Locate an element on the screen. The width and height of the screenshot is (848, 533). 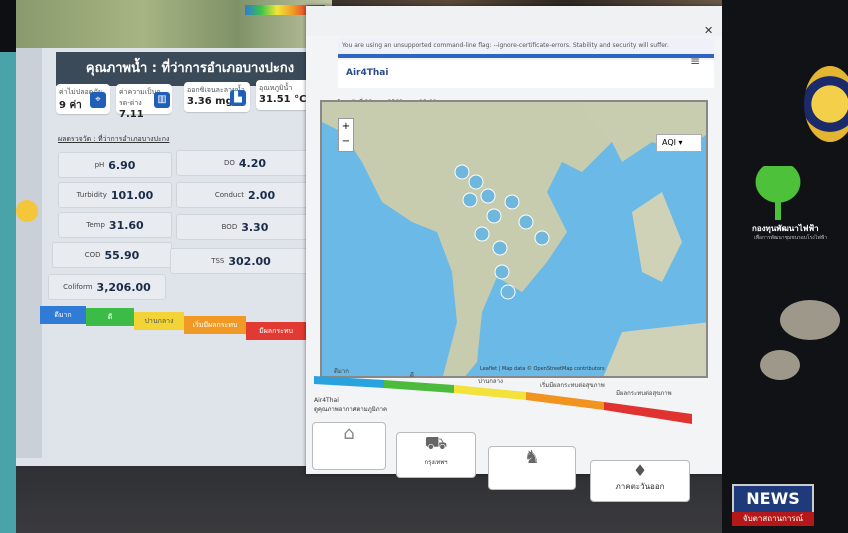
param-cell: Turbidity 101.00 is located at coordinates (115, 195).